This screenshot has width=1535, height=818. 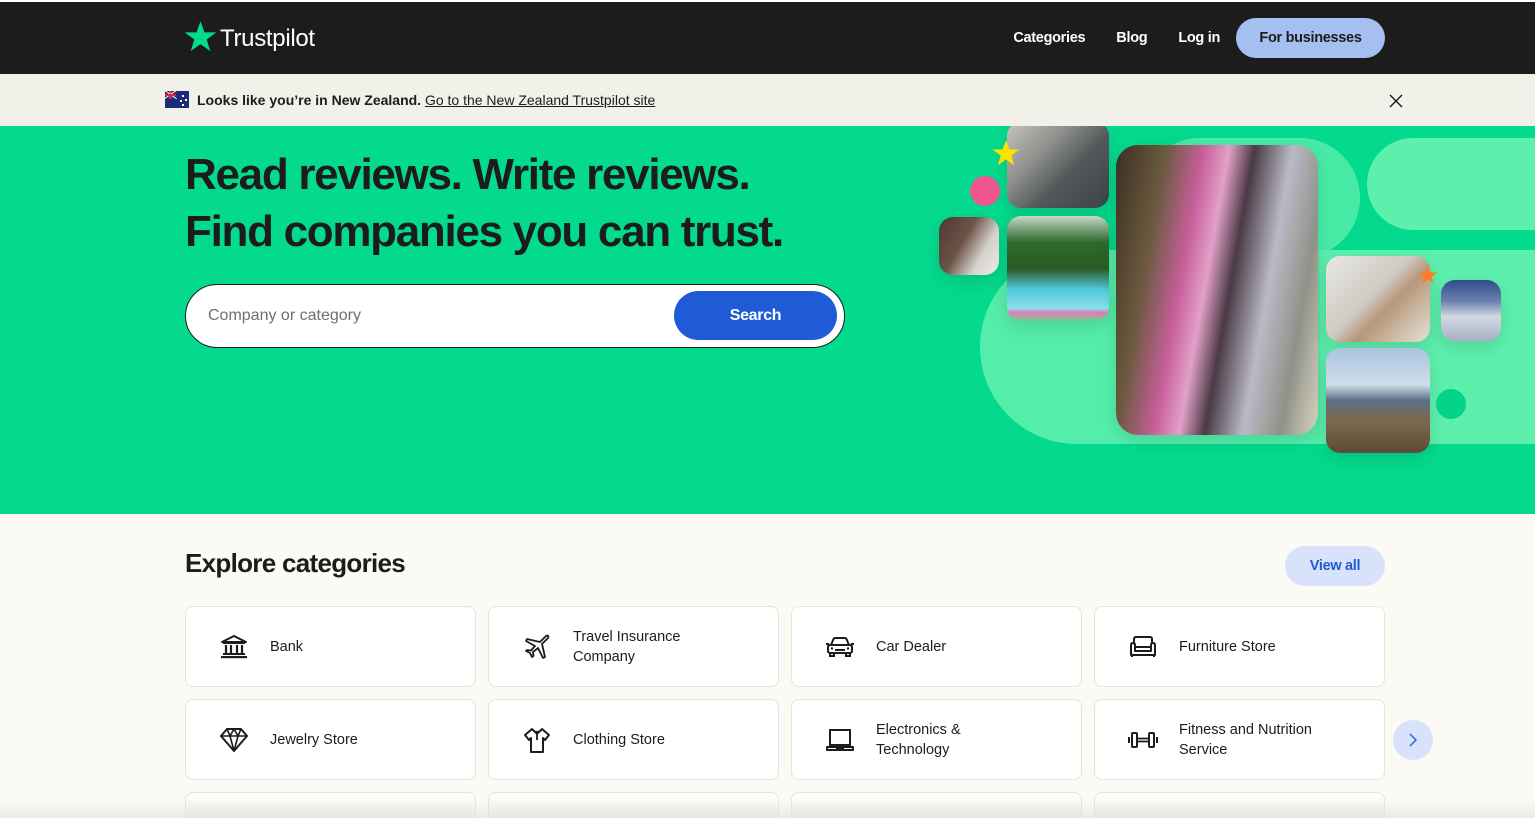 I want to click on hero-title-line-2: Find companies you can trust., so click(x=484, y=231).